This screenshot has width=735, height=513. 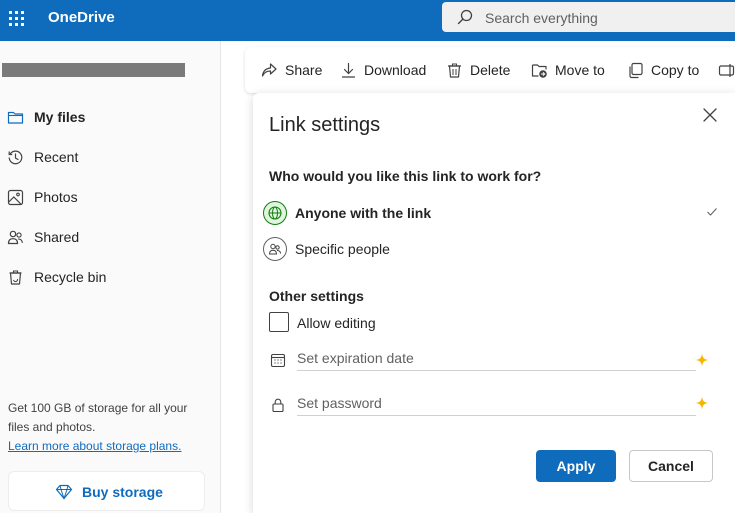 I want to click on option-specific-people: Specific people, so click(x=491, y=249).